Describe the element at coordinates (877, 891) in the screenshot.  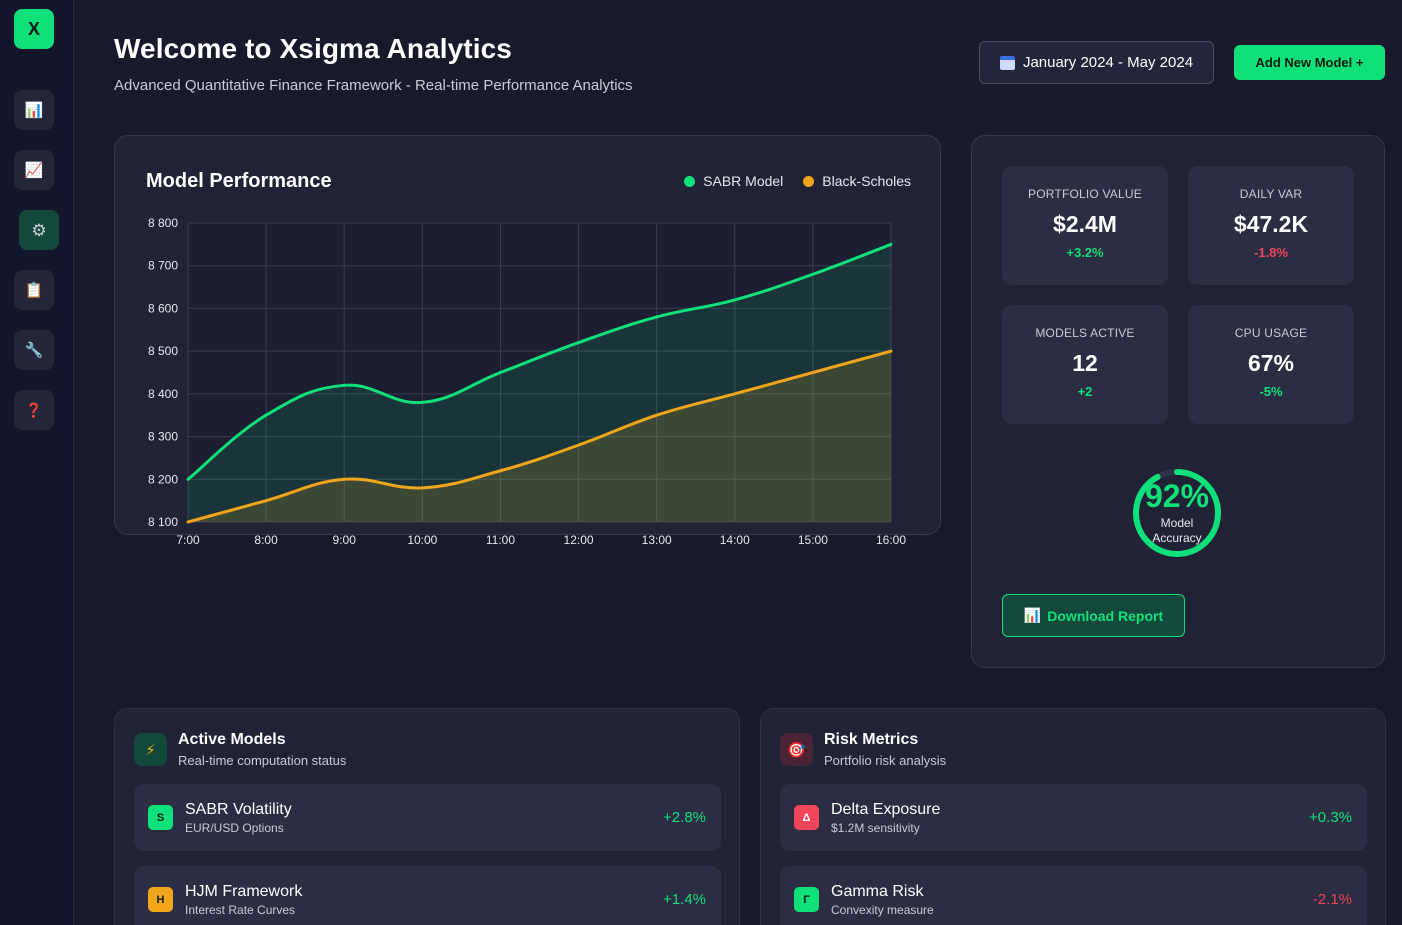
I see `row-name: Gamma Risk` at that location.